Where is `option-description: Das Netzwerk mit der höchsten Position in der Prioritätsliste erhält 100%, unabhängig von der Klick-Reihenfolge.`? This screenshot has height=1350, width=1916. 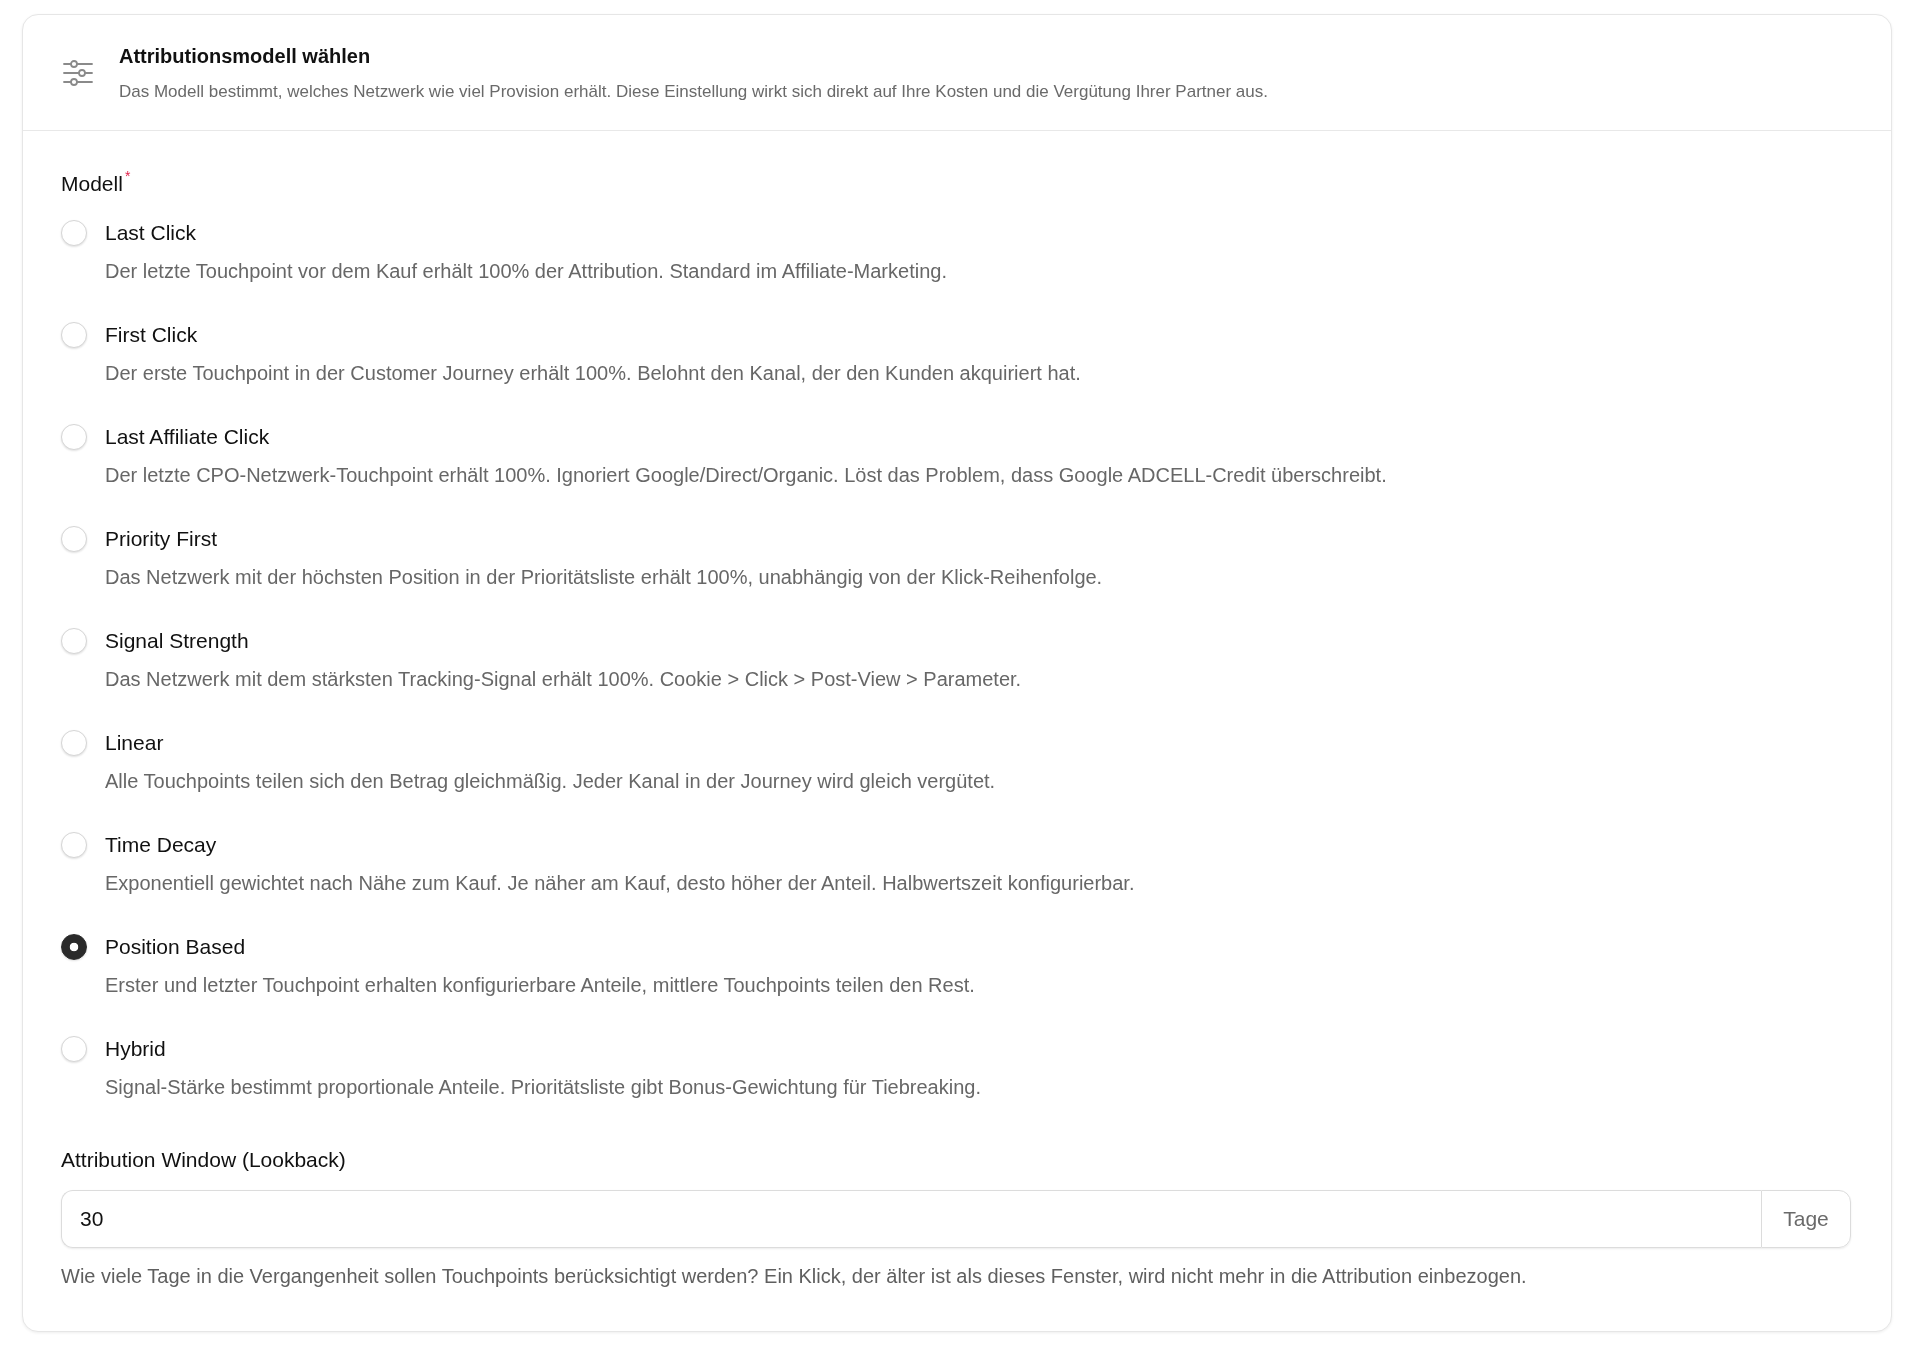
option-description: Das Netzwerk mit der höchsten Position in der Prioritätsliste erhält 100%, unabhängig von der Klick-Reihenfolge. is located at coordinates (604, 577).